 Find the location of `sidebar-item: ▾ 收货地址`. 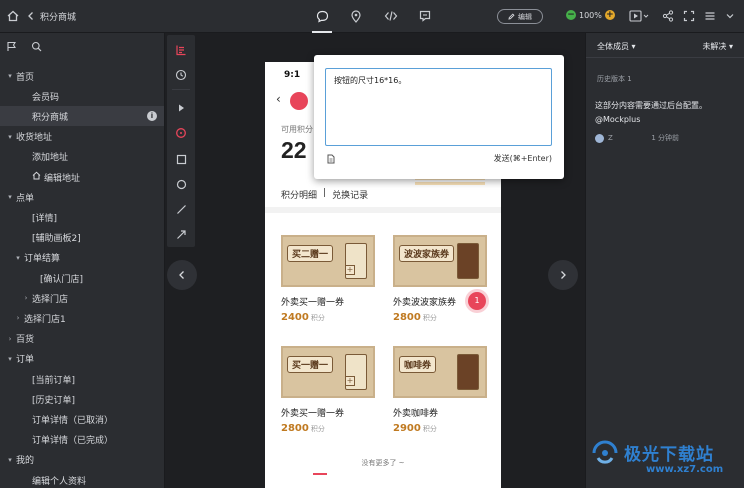

sidebar-item: ▾ 收货地址 is located at coordinates (82, 137).